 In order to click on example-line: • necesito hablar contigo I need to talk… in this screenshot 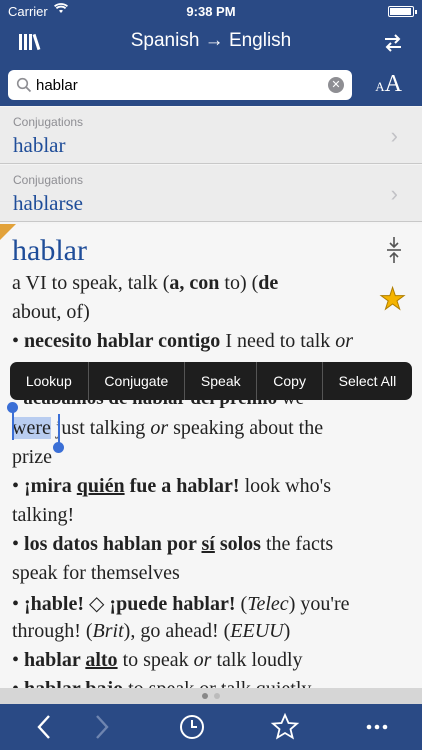, I will do `click(183, 341)`.